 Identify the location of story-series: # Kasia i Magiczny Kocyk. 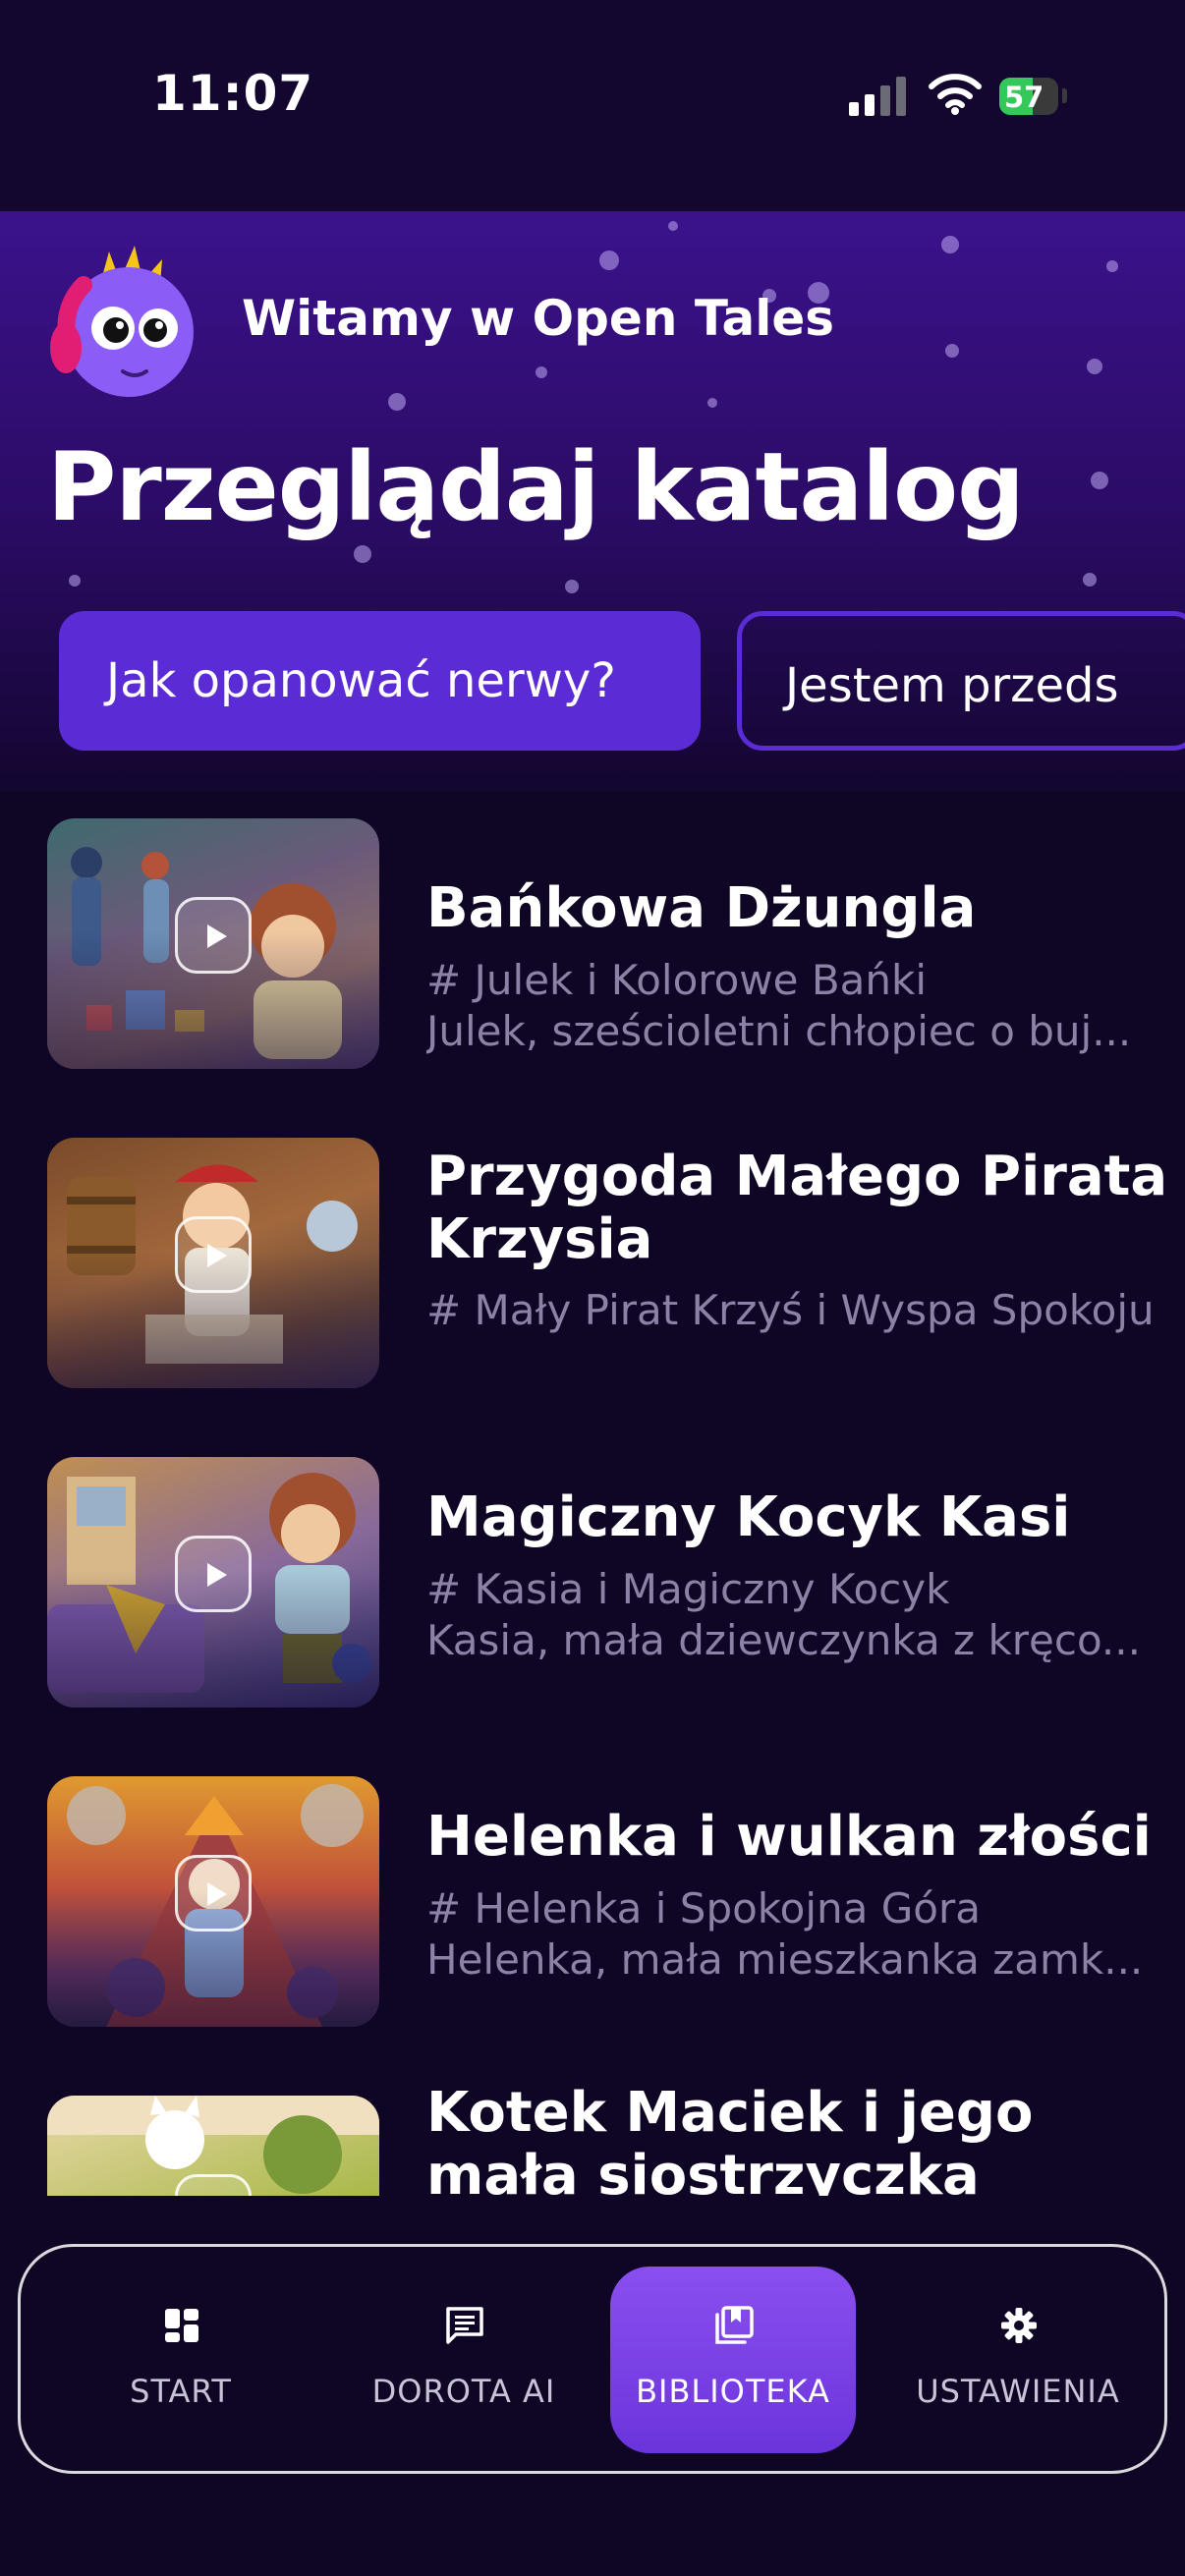
(688, 1589).